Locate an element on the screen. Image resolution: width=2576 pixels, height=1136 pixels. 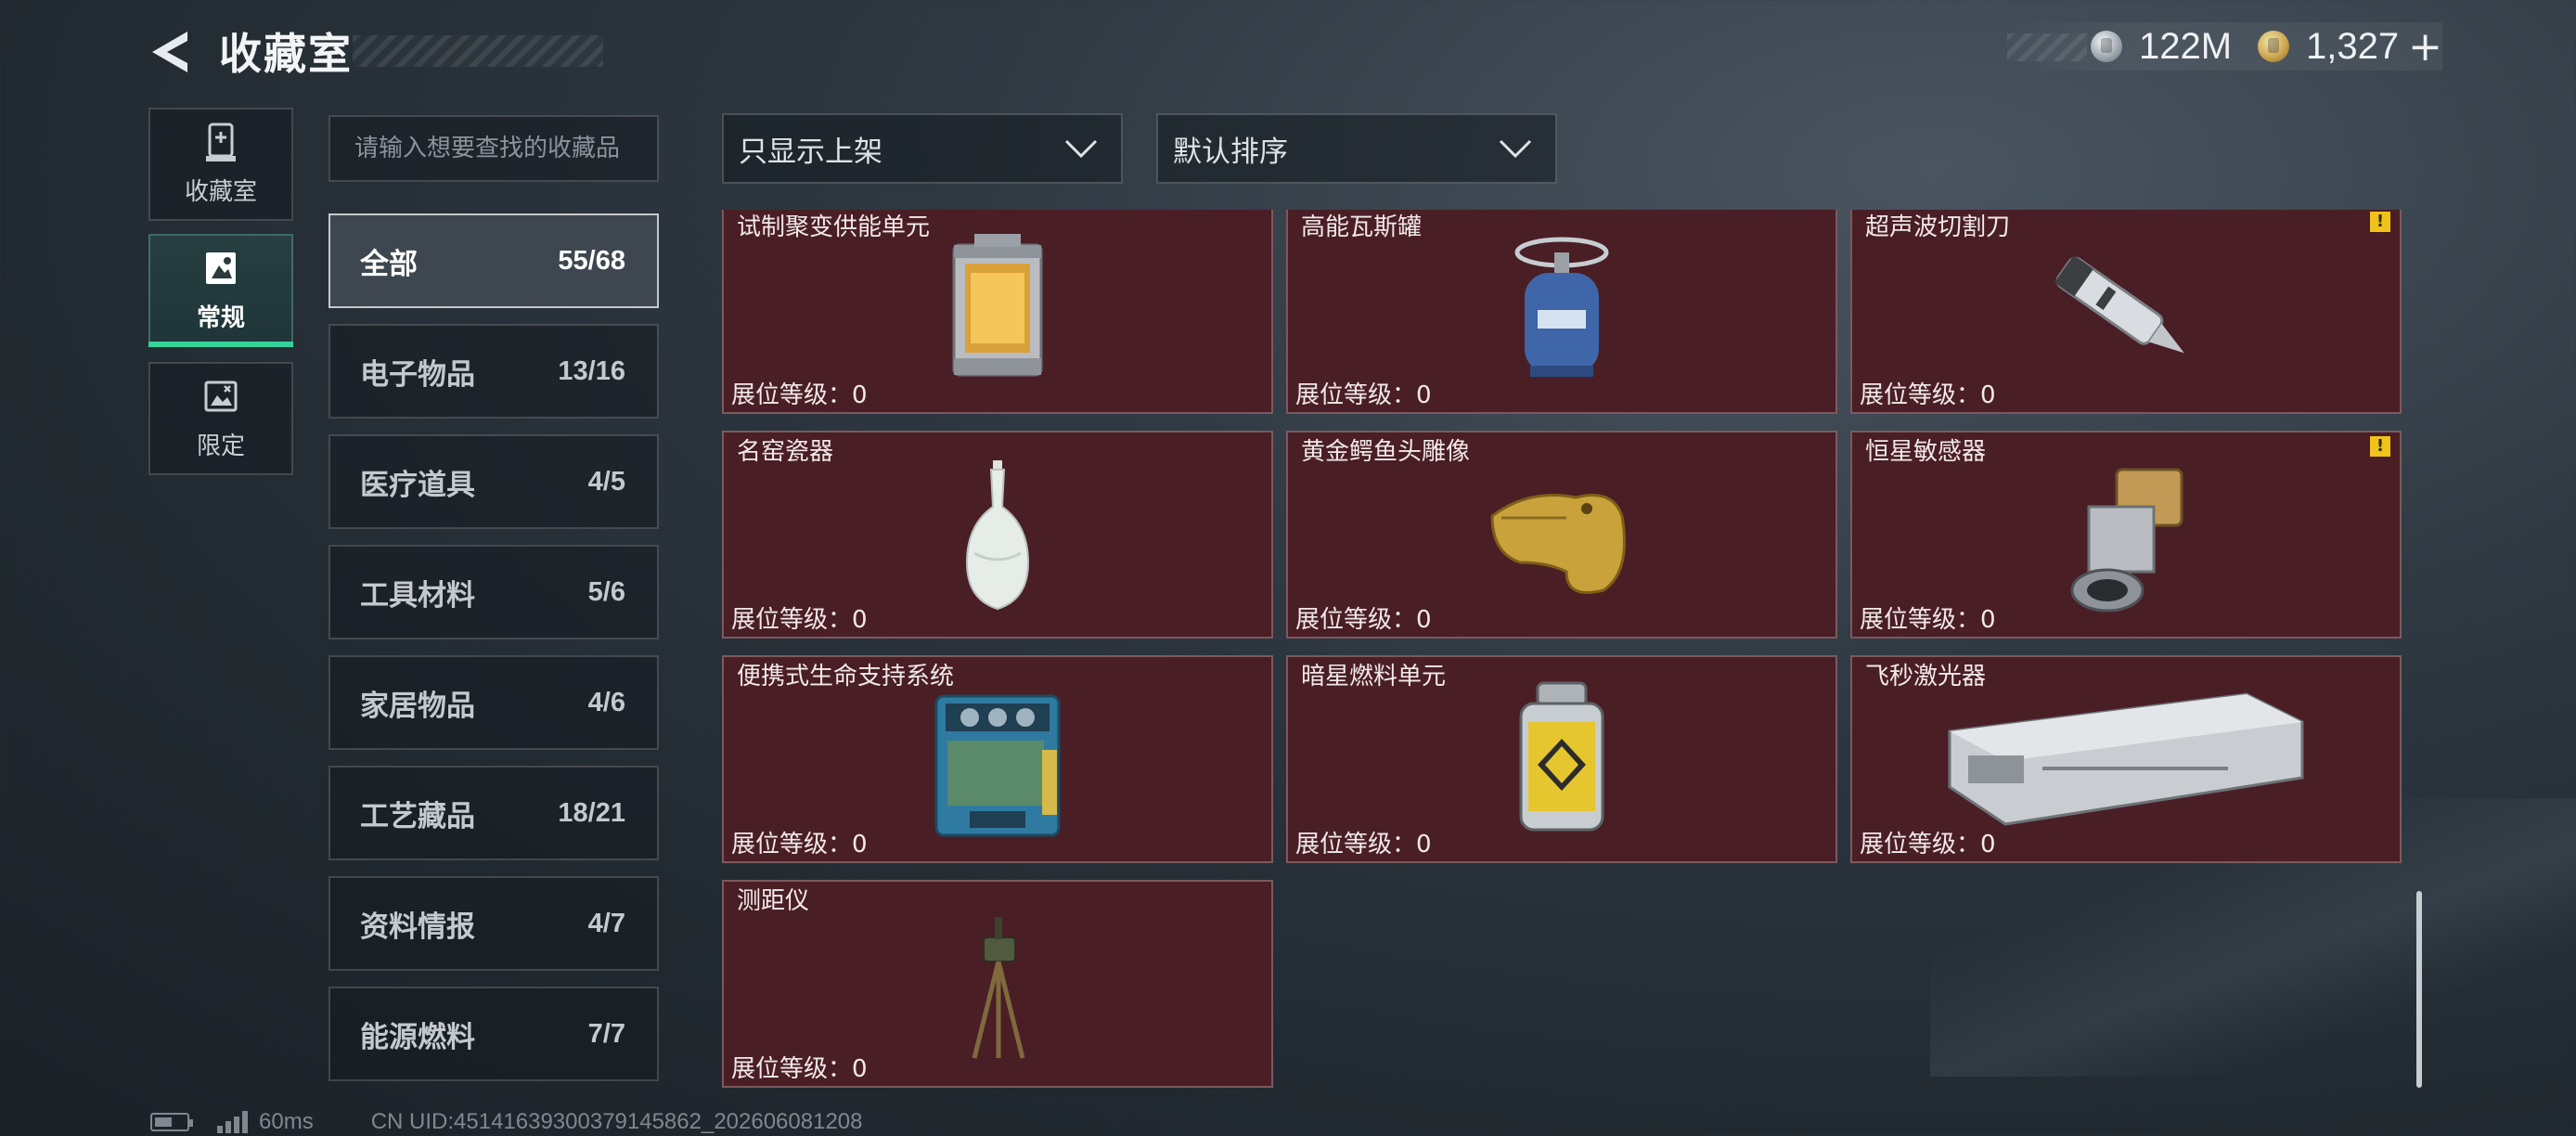
item-name: 恒星敏感器 is located at coordinates (1926, 452).